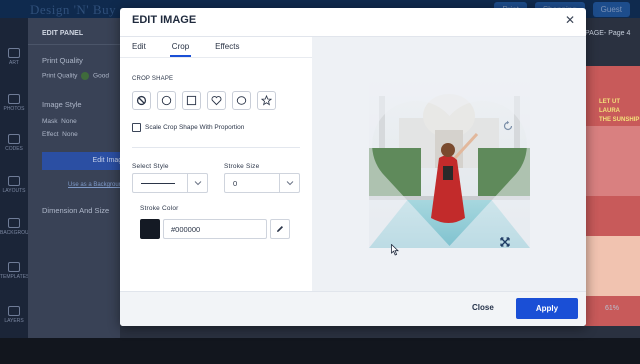 The width and height of the screenshot is (640, 364). Describe the element at coordinates (75, 76) in the screenshot. I see `print-quality-row: Print Quality Good` at that location.